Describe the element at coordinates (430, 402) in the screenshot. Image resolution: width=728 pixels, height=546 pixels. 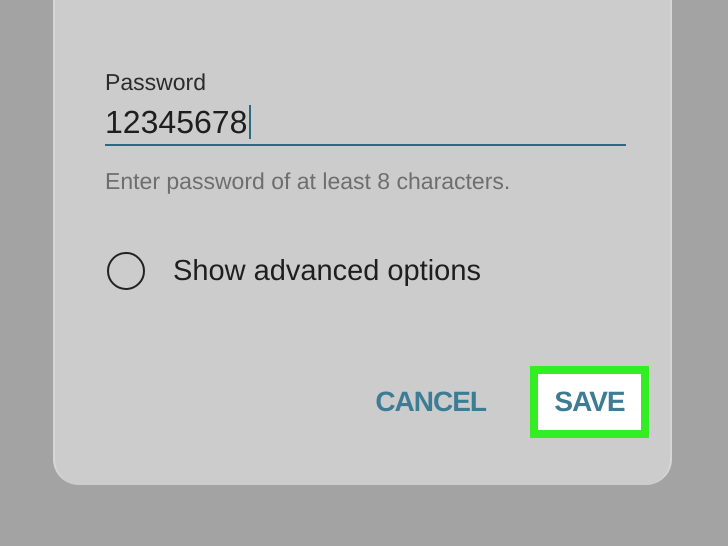
I see `cancel-button: CANCEL` at that location.